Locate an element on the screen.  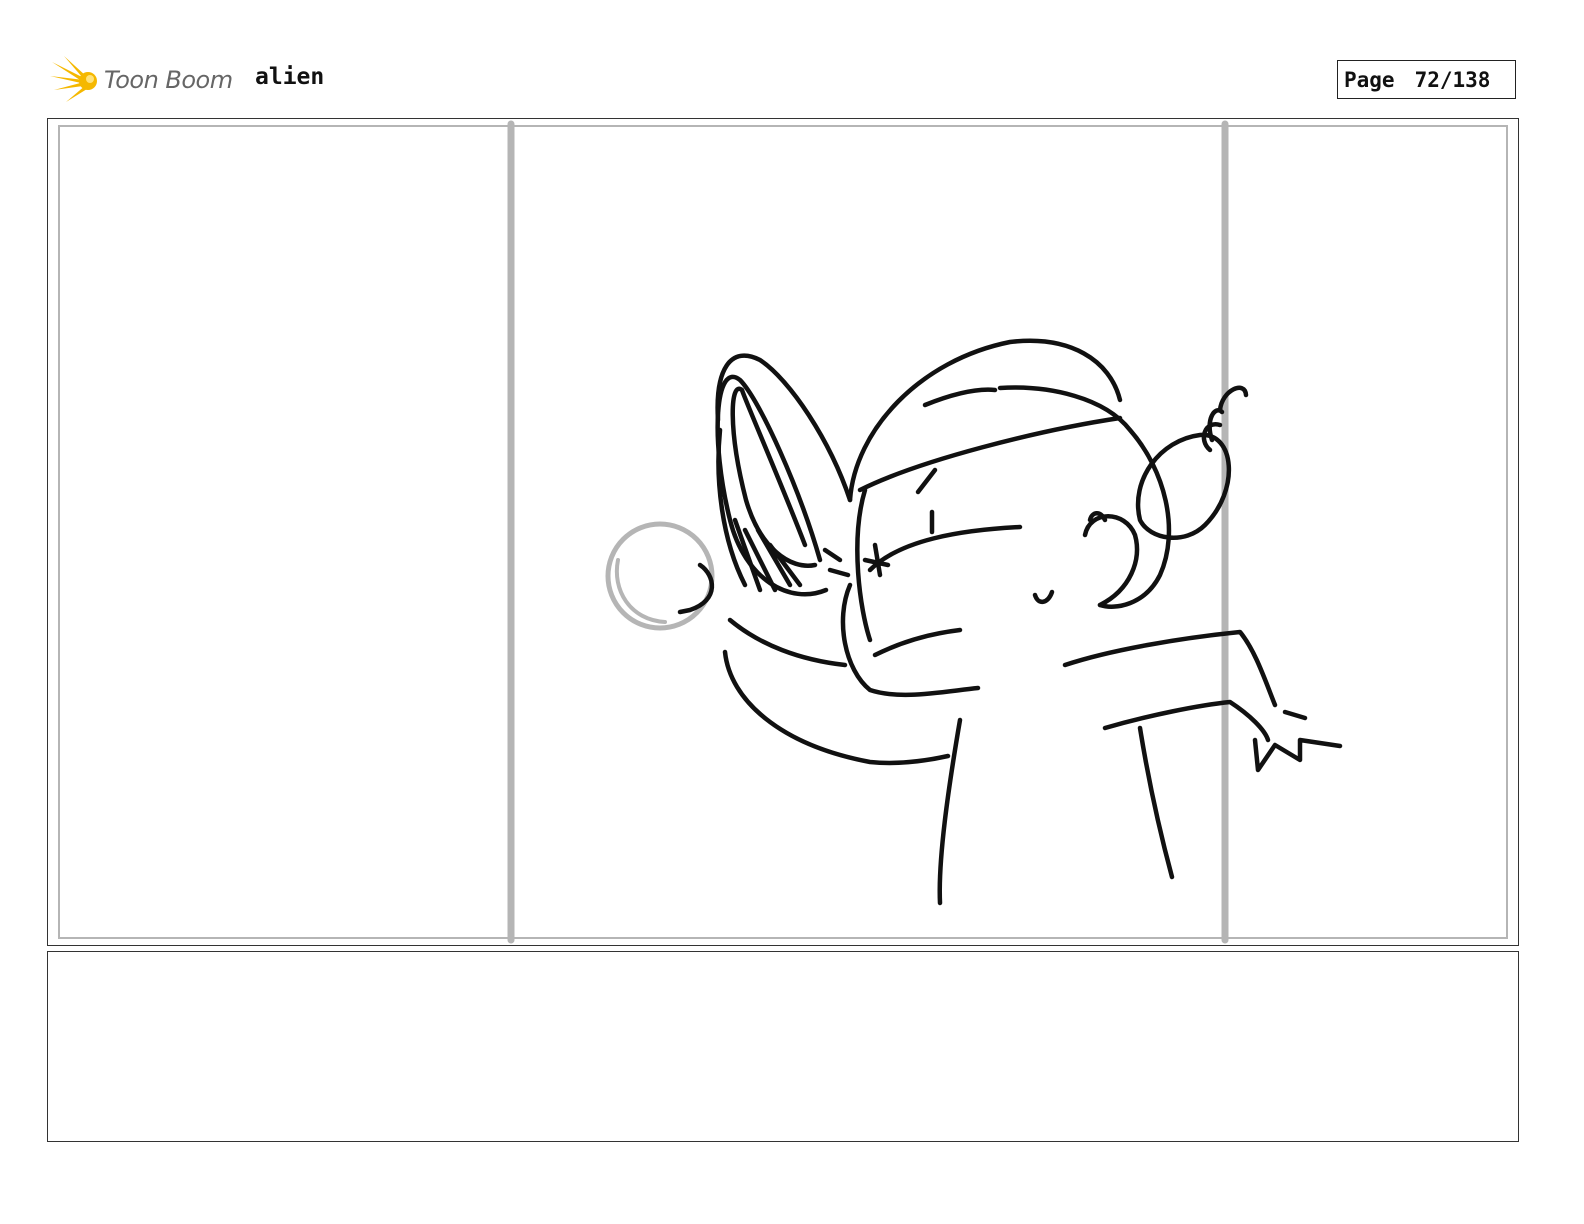
panel-notes-box is located at coordinates (783, 1046).